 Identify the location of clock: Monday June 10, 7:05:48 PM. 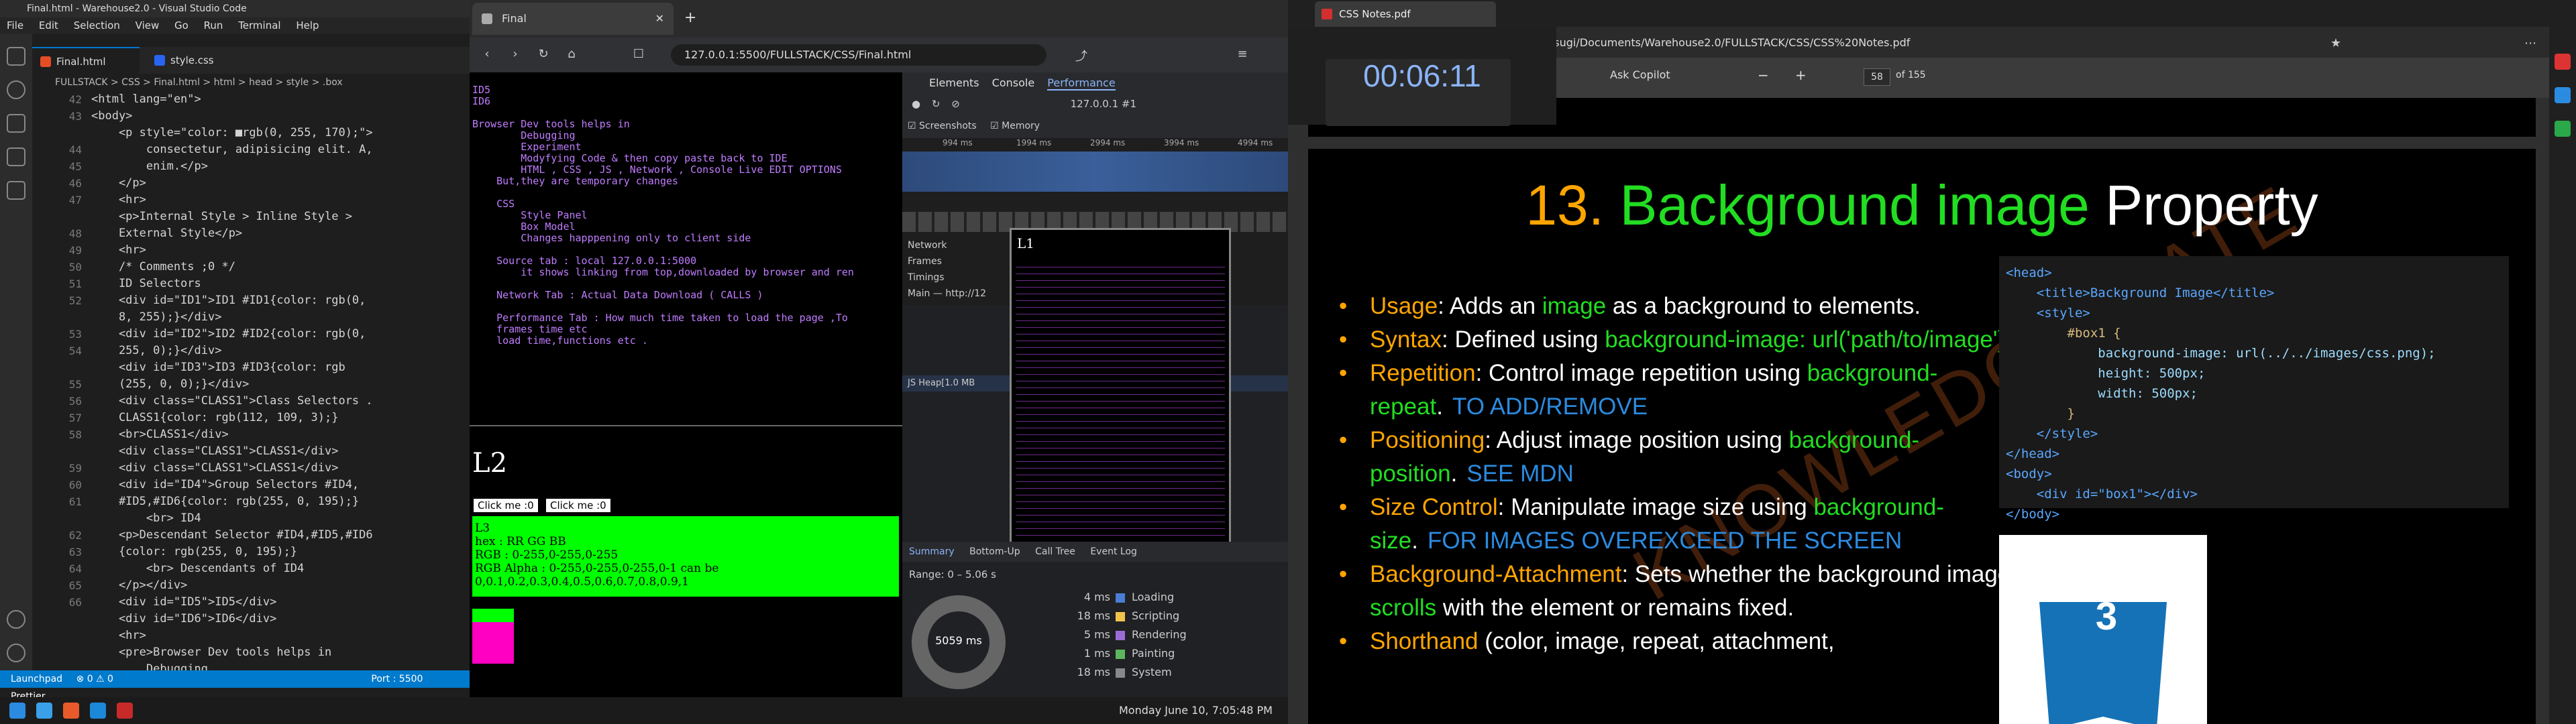
(1196, 710).